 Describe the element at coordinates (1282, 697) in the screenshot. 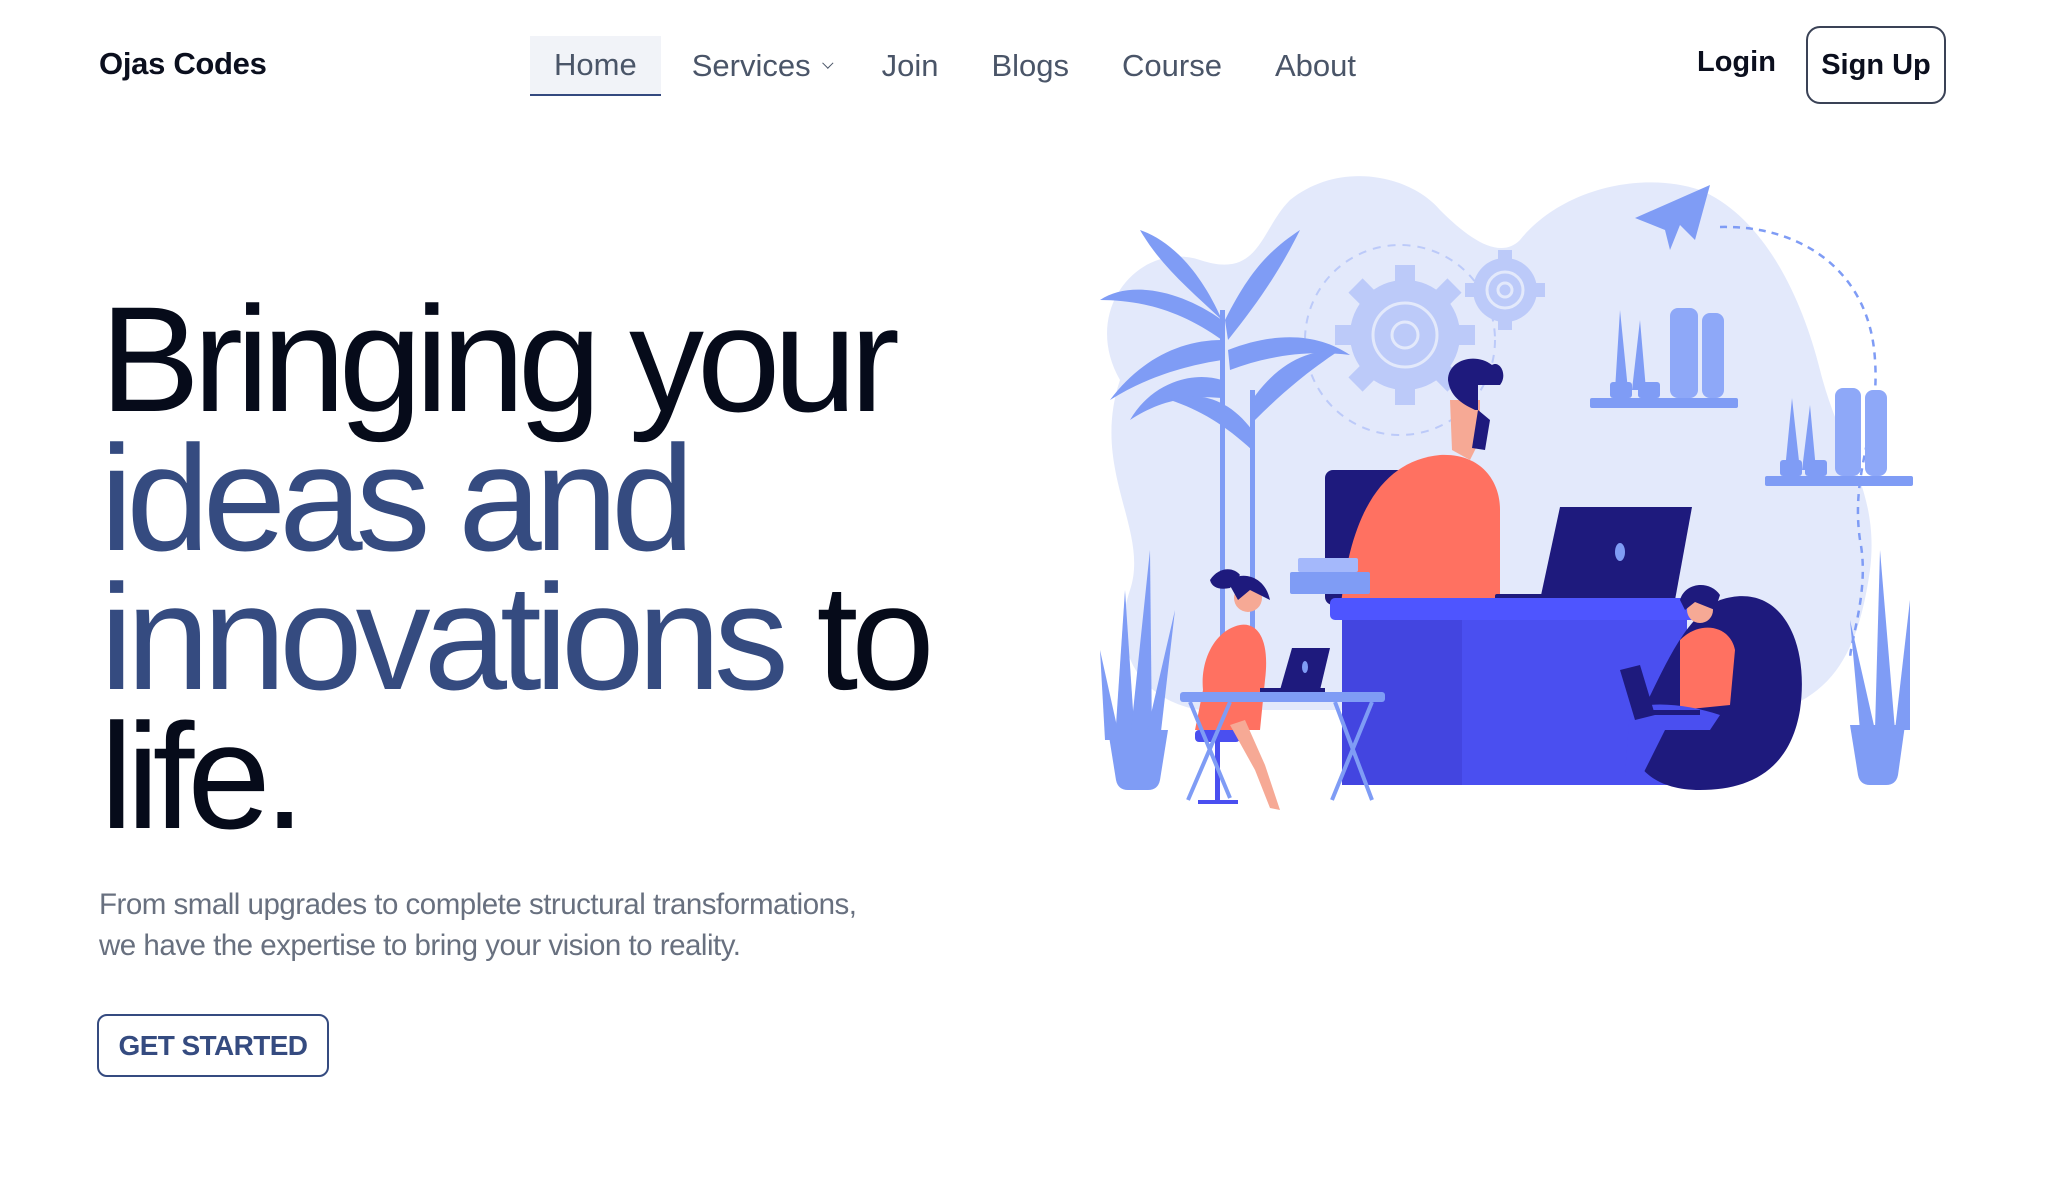

I see `small-desk` at that location.